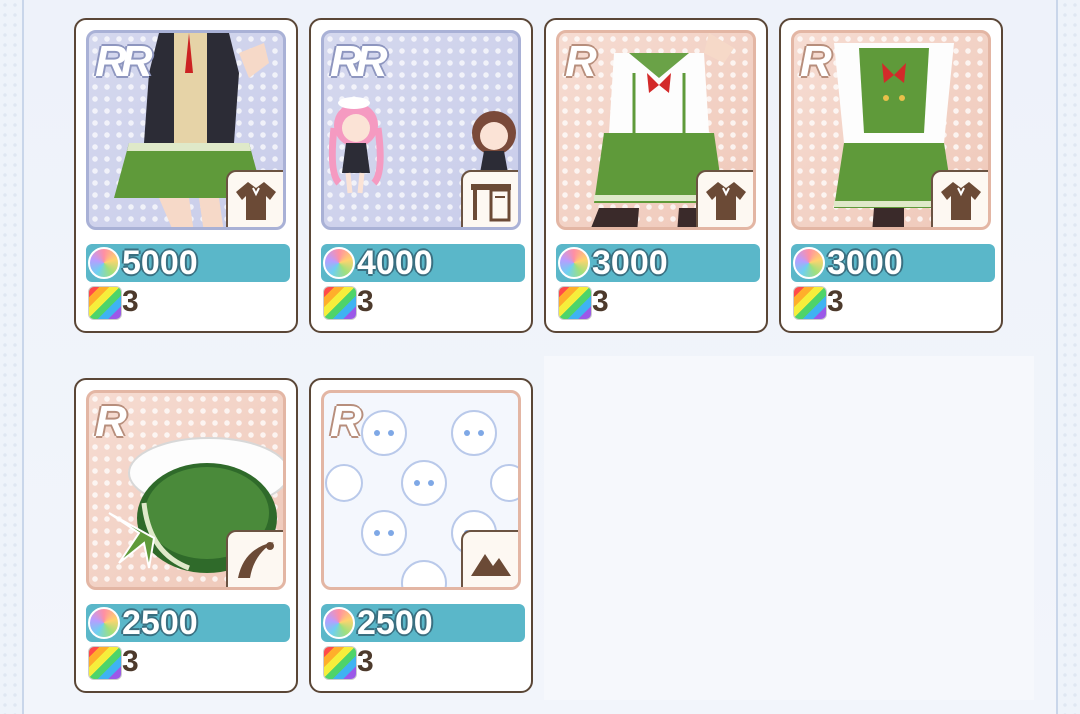 This screenshot has width=1080, height=714. I want to click on shop-item-card-6: R 2500 3, so click(421, 535).